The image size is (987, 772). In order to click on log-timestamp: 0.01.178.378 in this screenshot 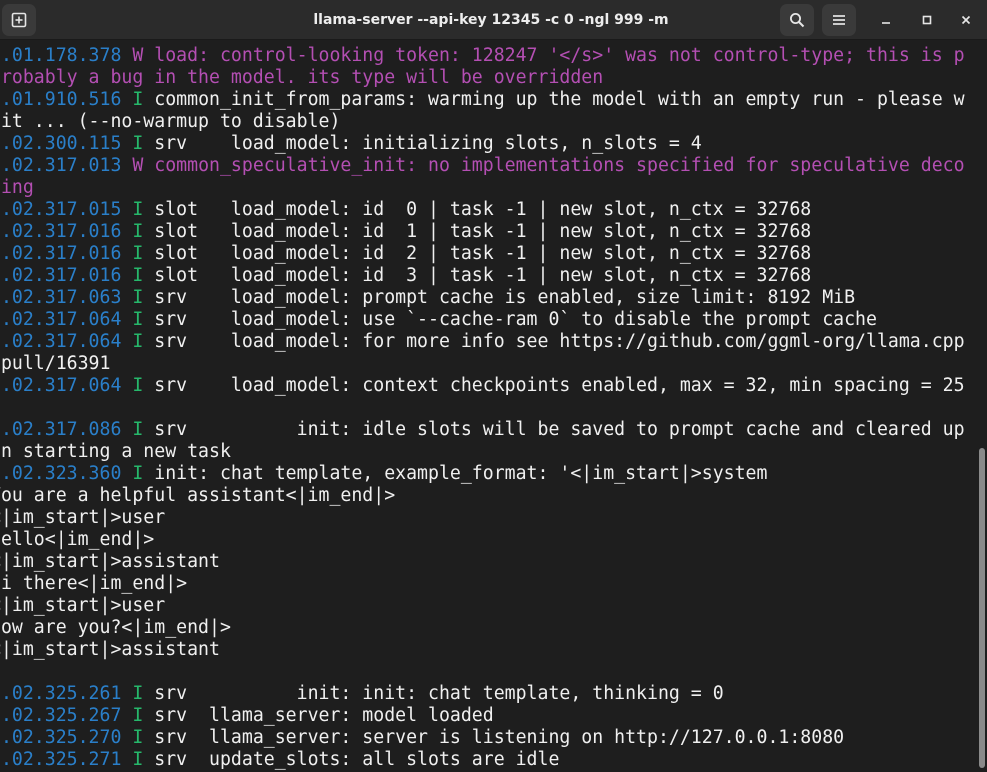, I will do `click(61, 55)`.